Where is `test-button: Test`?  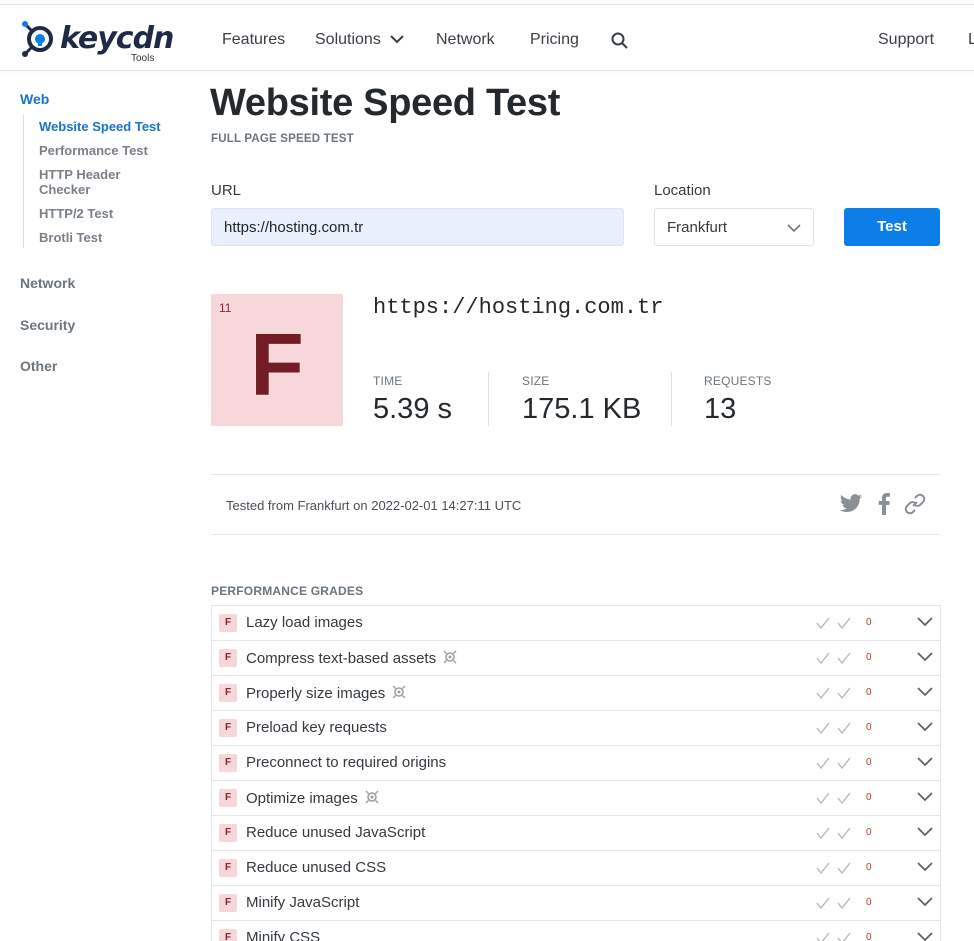 test-button: Test is located at coordinates (892, 227).